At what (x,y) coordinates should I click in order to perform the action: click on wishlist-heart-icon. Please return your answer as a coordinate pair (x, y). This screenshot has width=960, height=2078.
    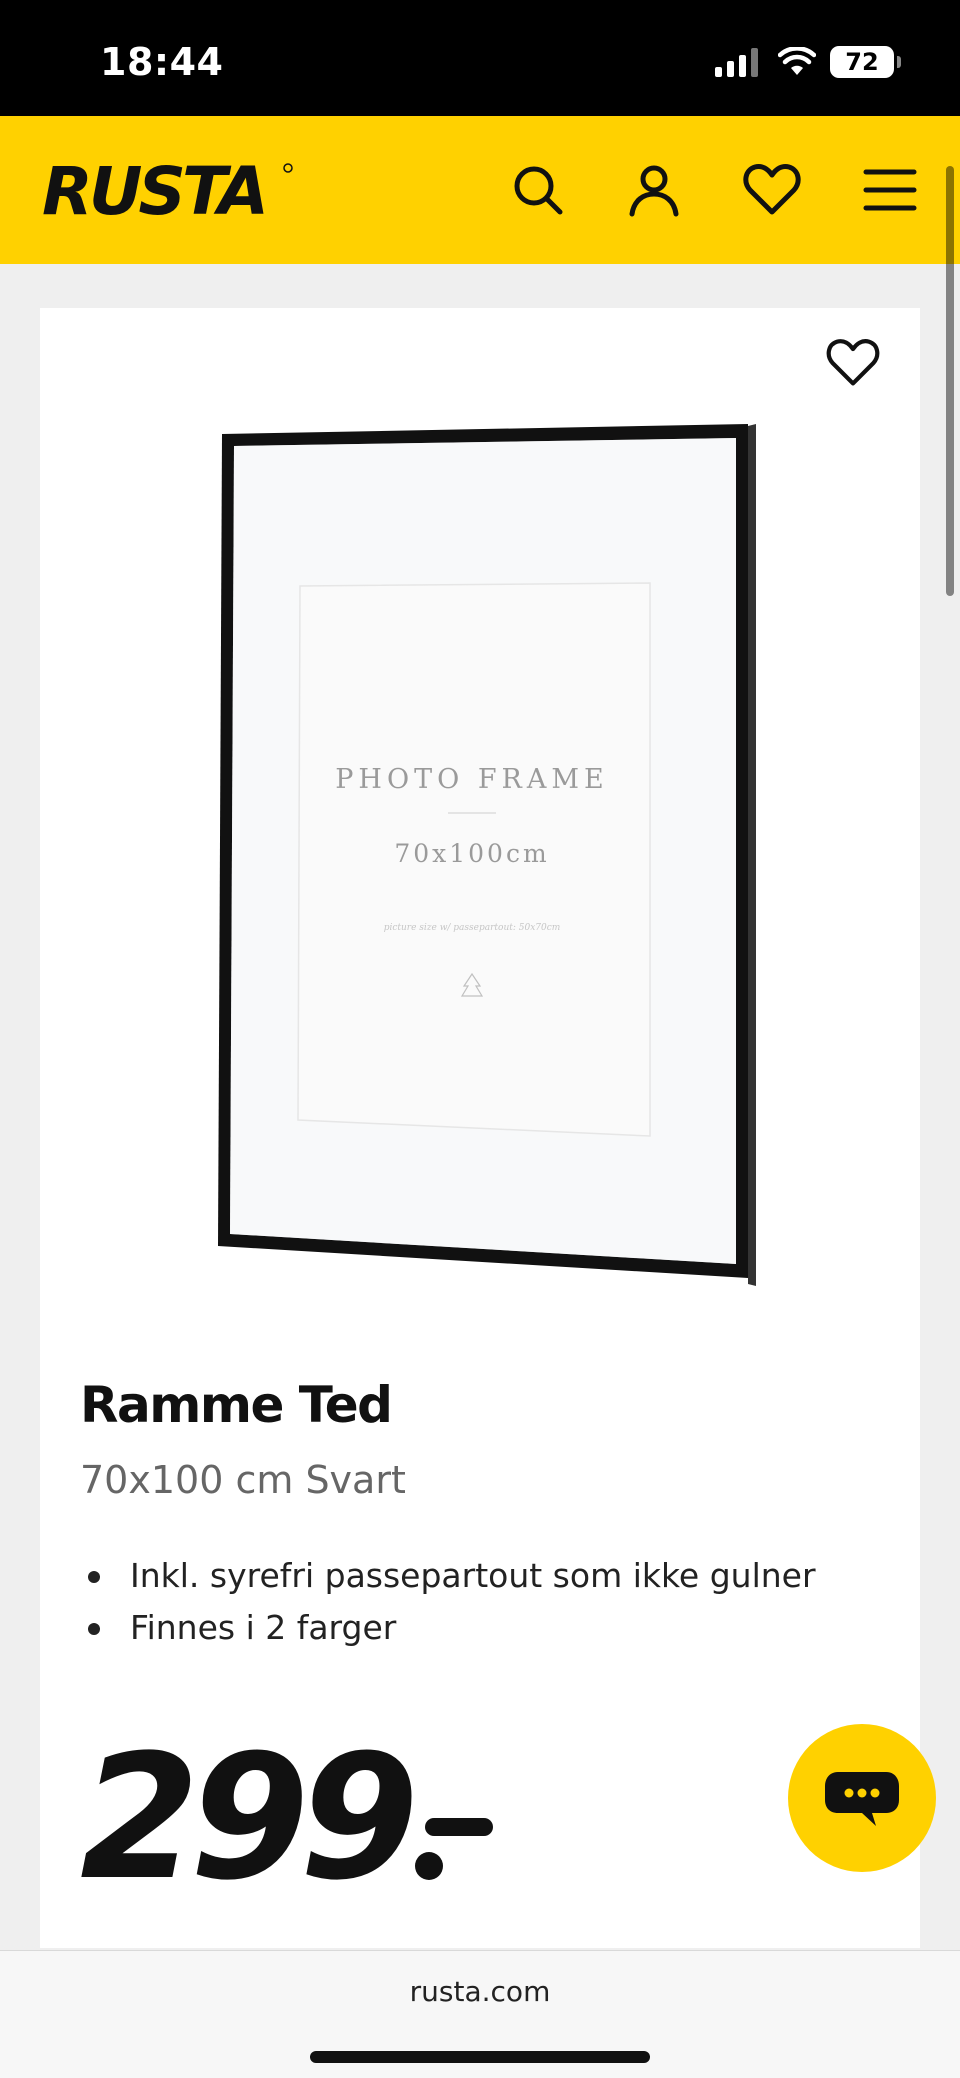
    Looking at the image, I should click on (772, 189).